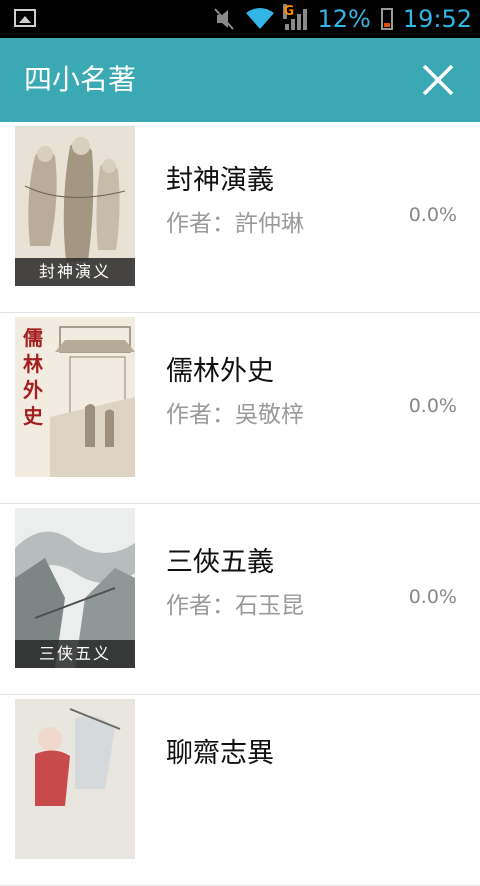 This screenshot has height=886, width=480. I want to click on close-icon, so click(438, 80).